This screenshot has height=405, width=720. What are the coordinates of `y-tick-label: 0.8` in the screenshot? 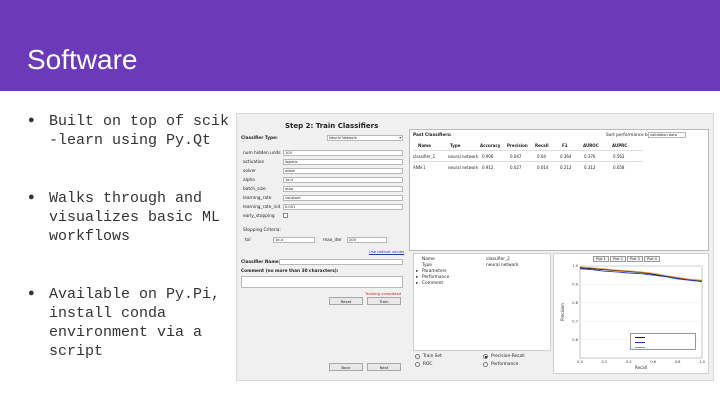 It's located at (575, 303).